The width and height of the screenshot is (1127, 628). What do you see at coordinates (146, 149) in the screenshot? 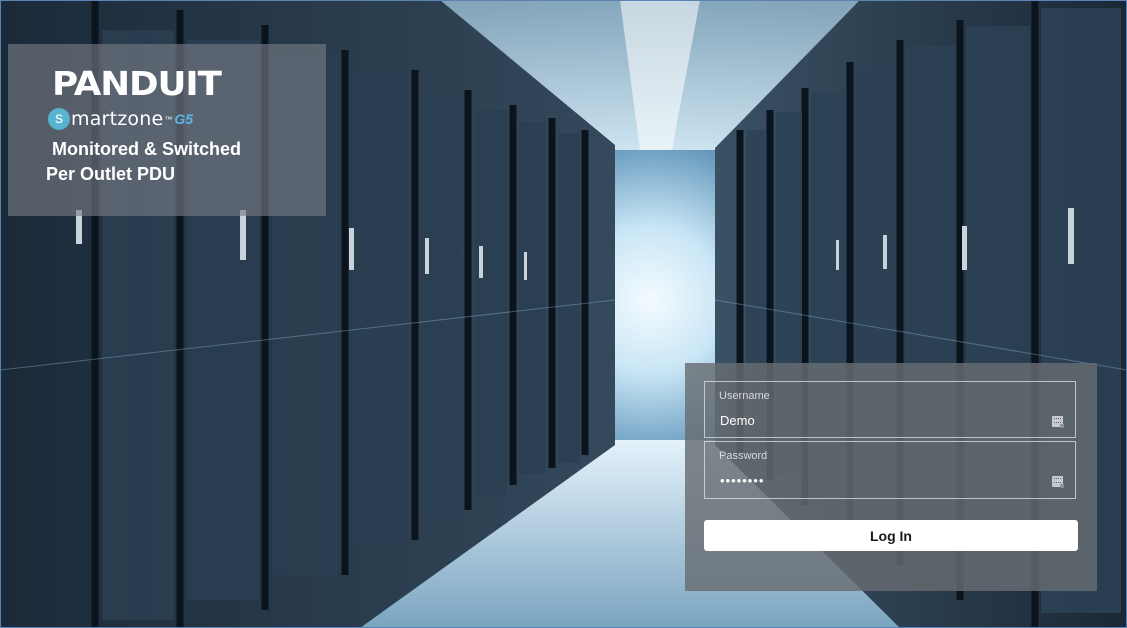
I see `product-subtitle-line1: Monitored & Switched` at bounding box center [146, 149].